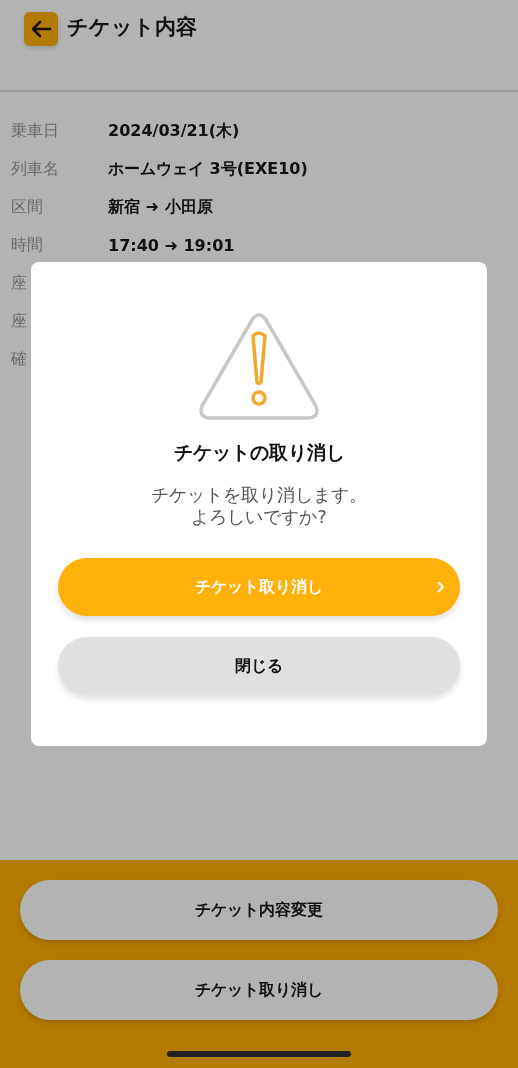  I want to click on footer-button: チケット取り消し, so click(259, 990).